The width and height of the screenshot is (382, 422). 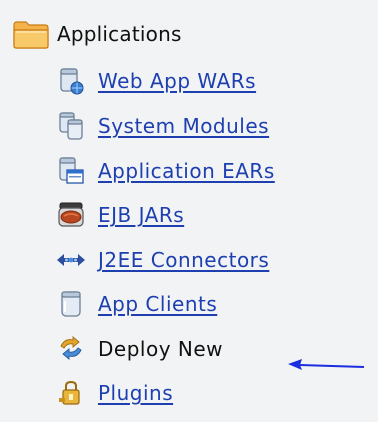 I want to click on tree-root-label: Applications, so click(x=119, y=34).